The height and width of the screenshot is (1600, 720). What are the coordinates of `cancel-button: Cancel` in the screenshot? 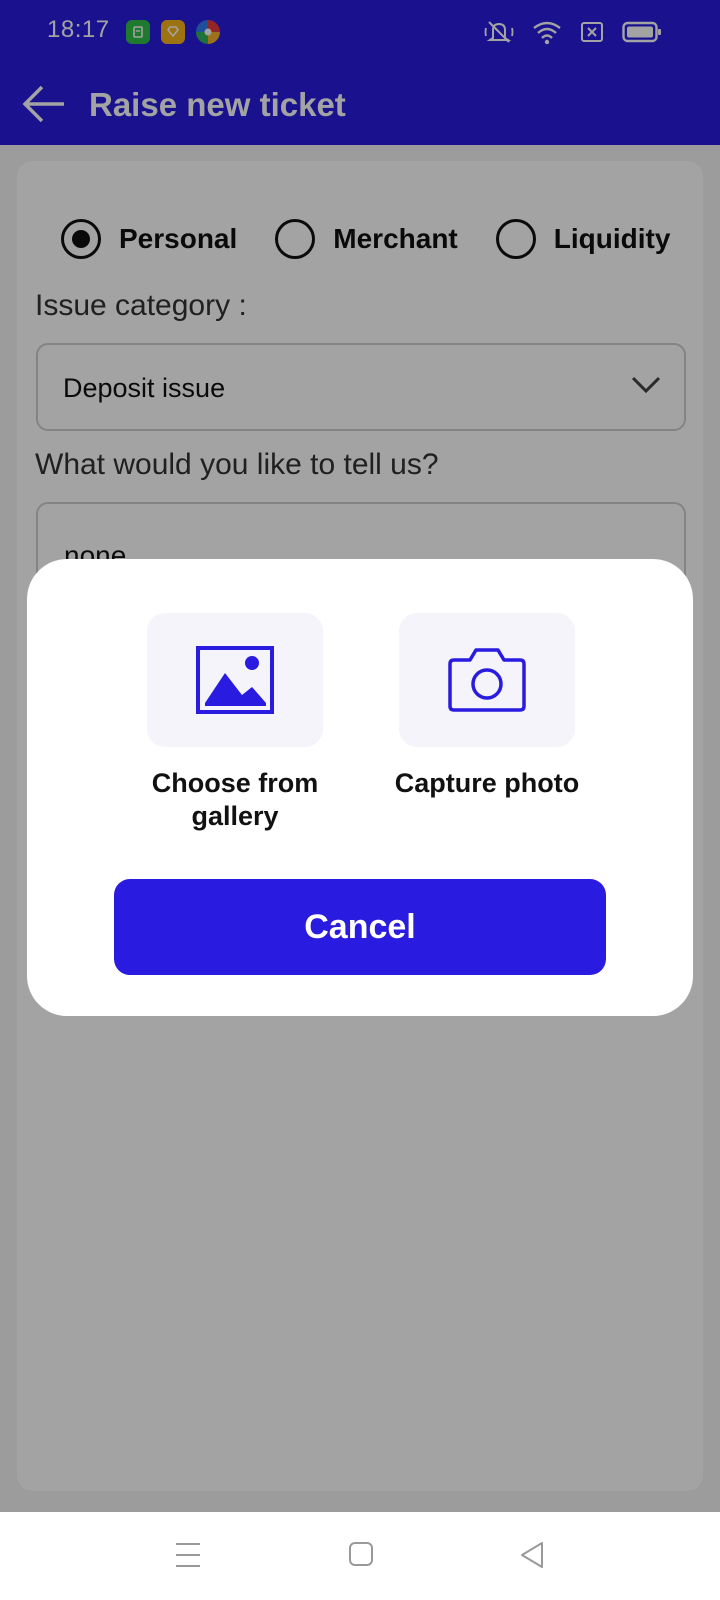 It's located at (360, 927).